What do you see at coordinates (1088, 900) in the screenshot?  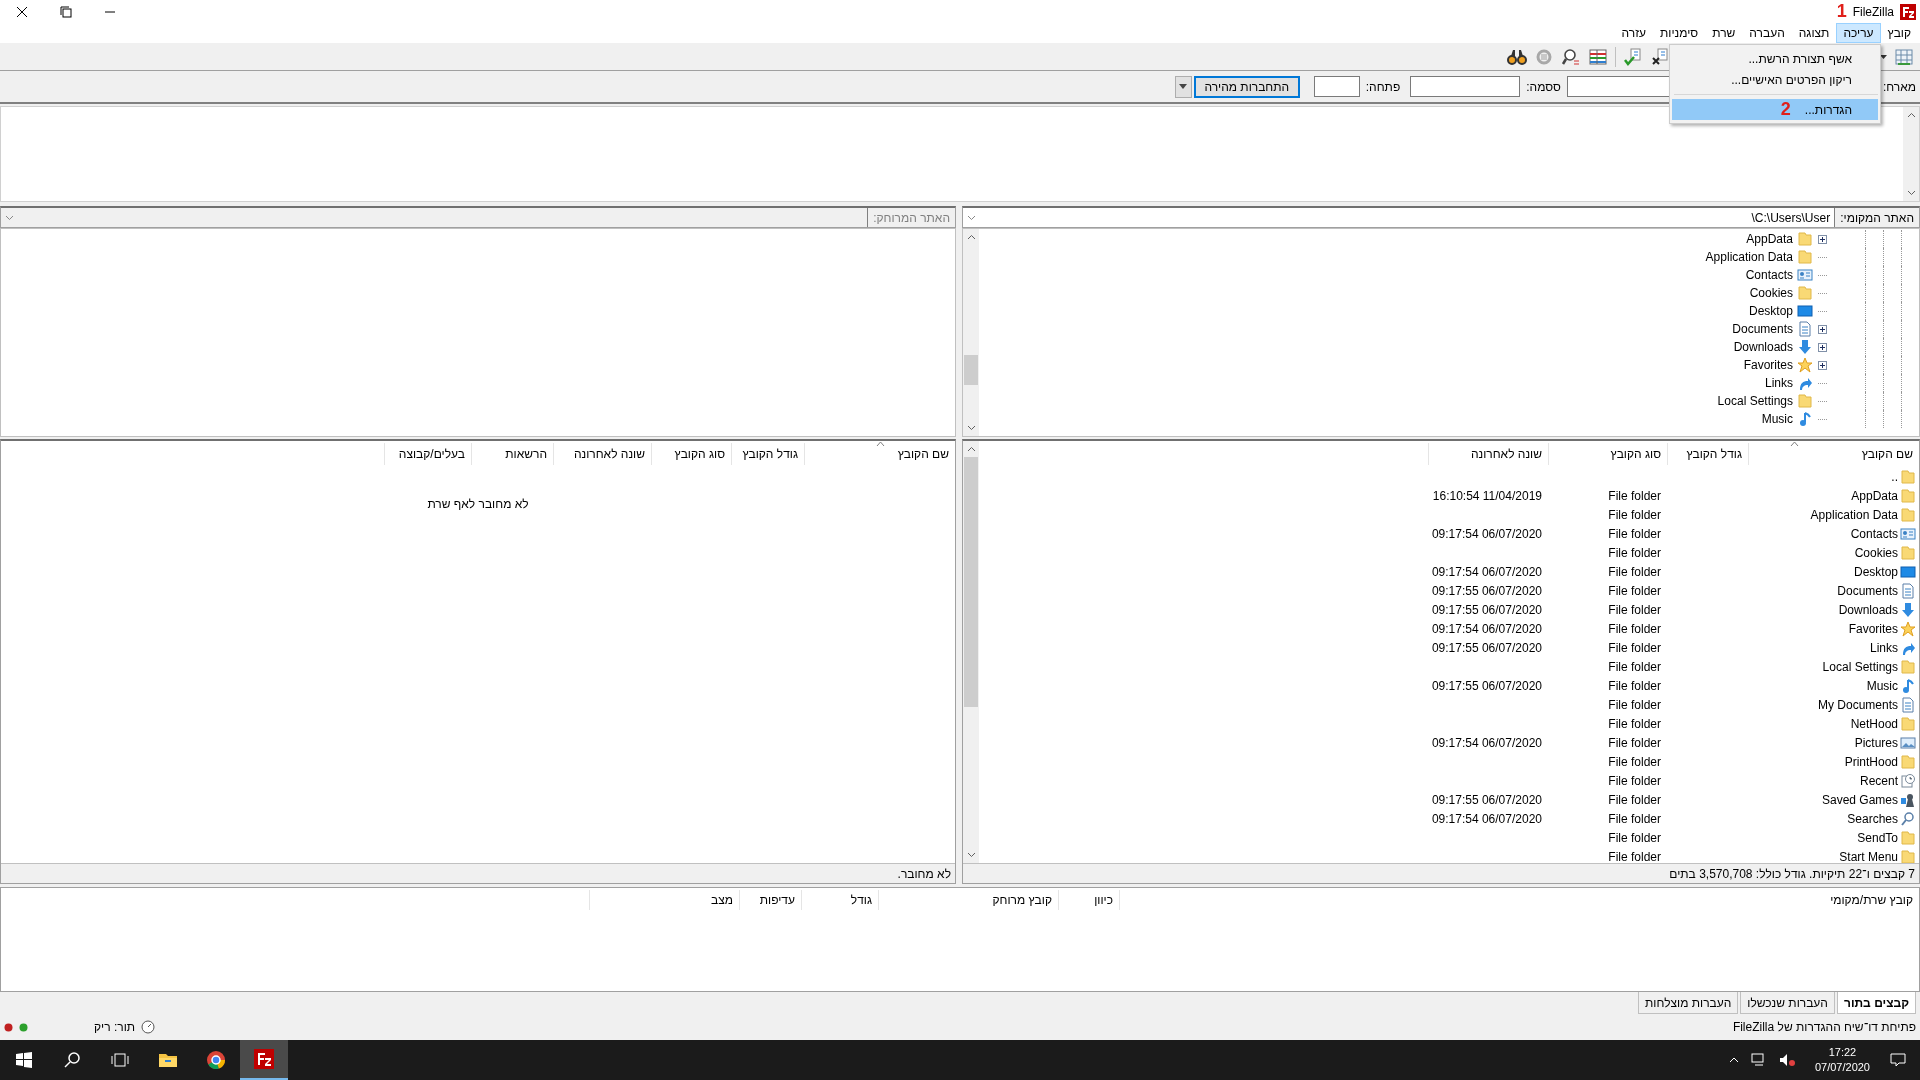 I see `column-header: כיוון` at bounding box center [1088, 900].